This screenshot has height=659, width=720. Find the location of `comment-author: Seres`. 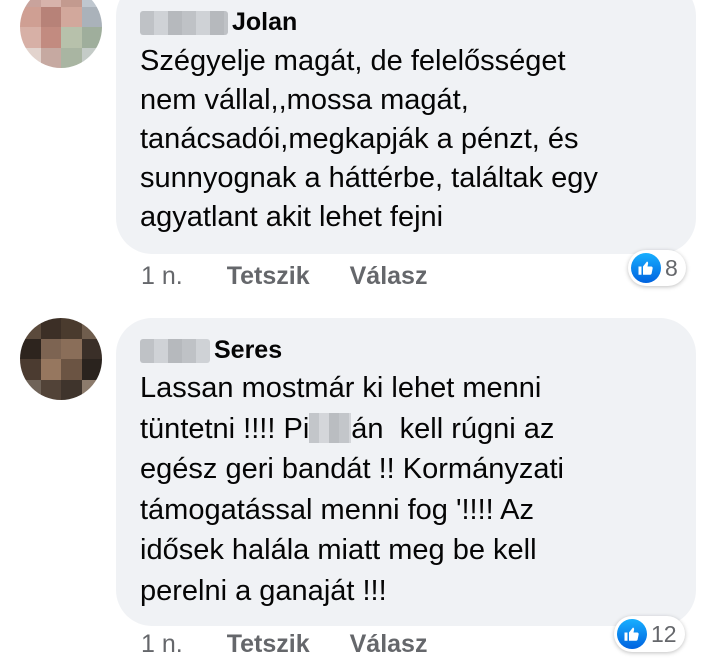

comment-author: Seres is located at coordinates (211, 350).